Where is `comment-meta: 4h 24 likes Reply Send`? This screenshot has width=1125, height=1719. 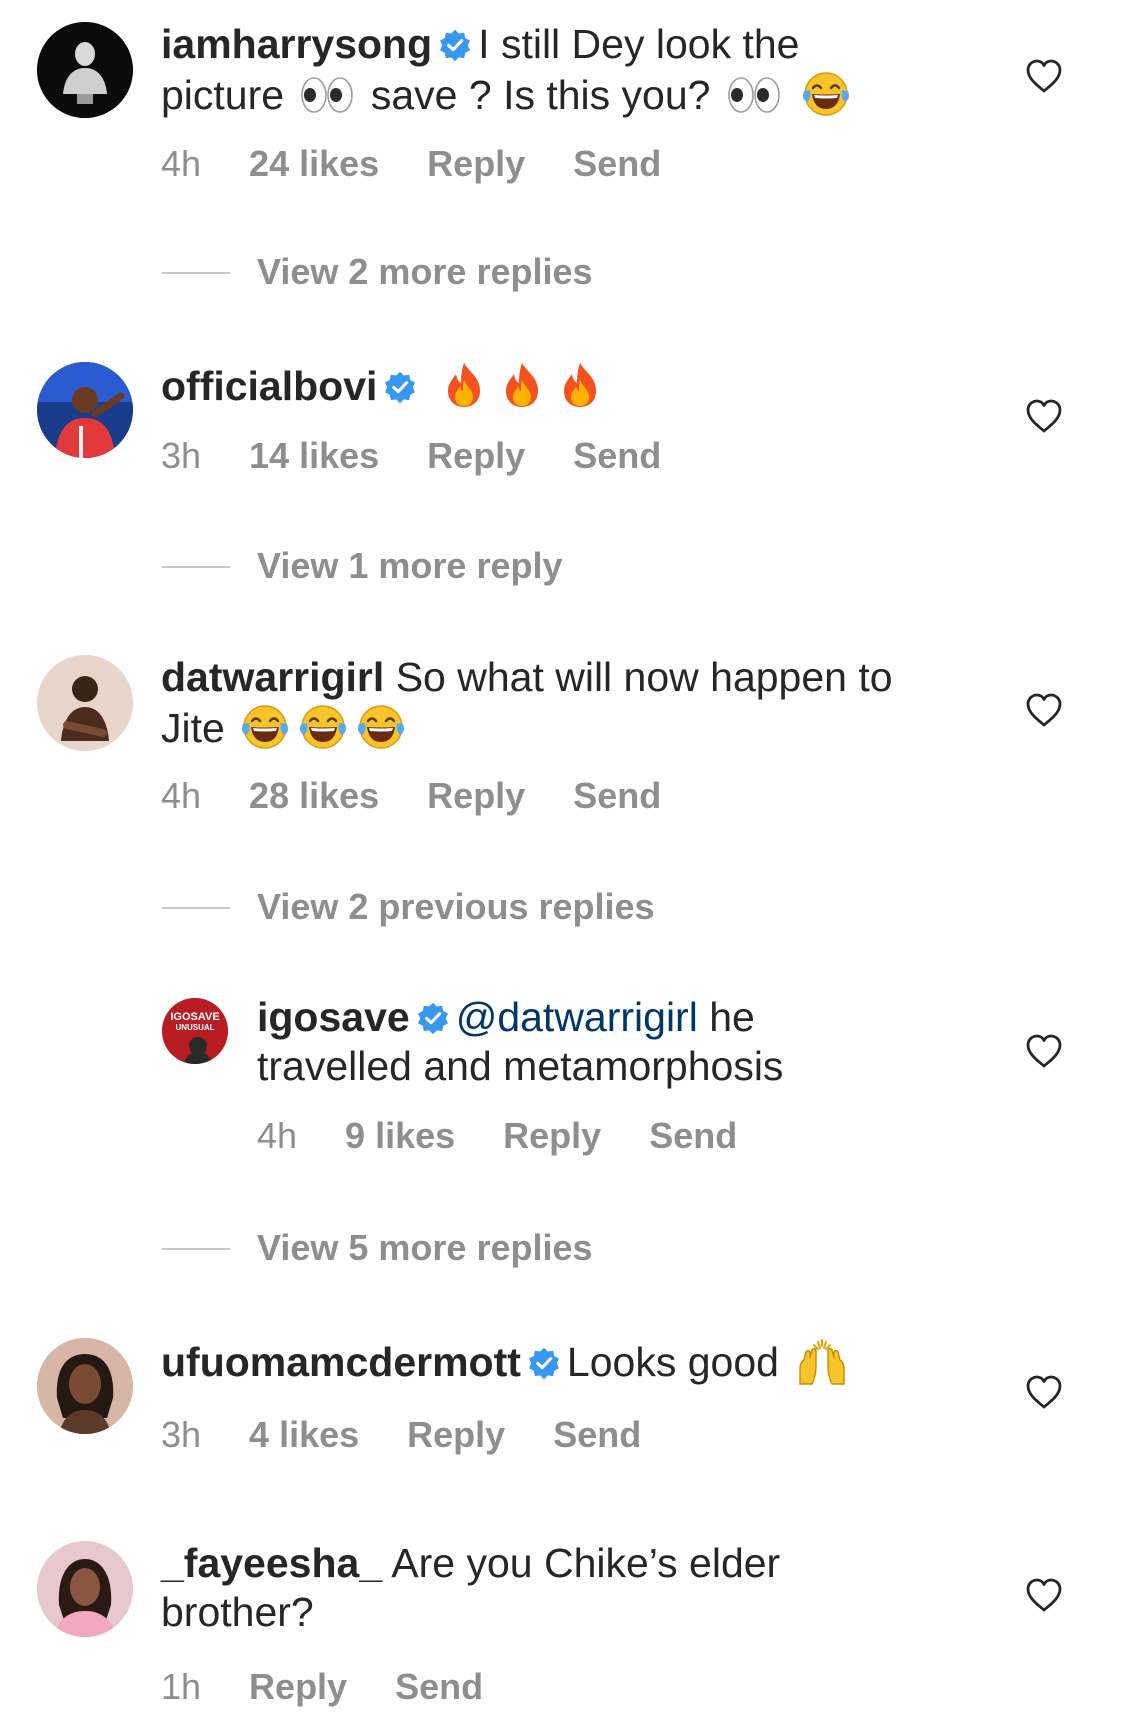
comment-meta: 4h 24 likes Reply Send is located at coordinates (435, 164).